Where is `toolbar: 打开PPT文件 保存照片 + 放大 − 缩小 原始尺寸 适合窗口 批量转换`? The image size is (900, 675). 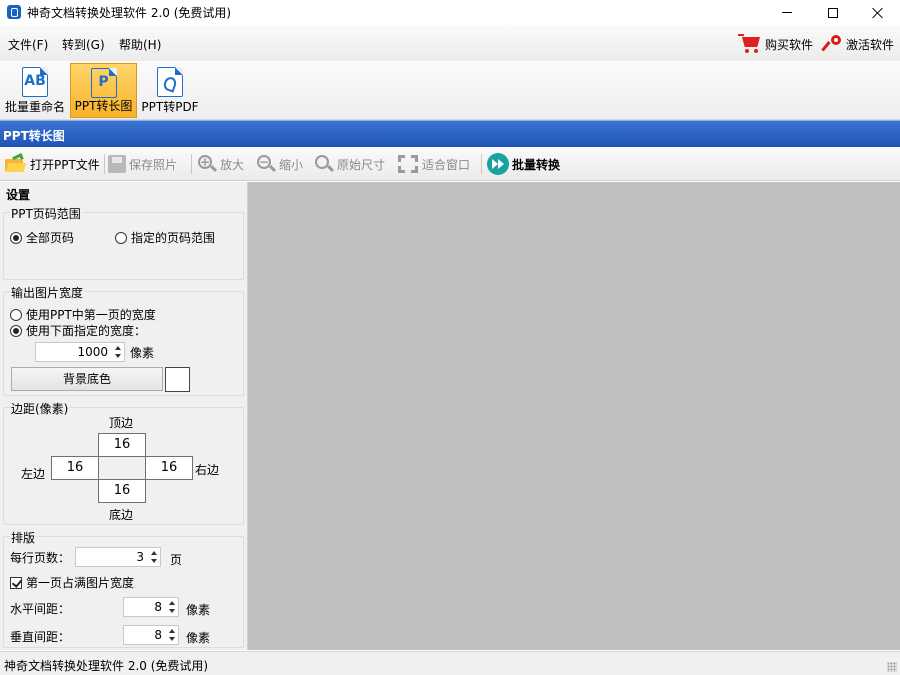 toolbar: 打开PPT文件 保存照片 + 放大 − 缩小 原始尺寸 适合窗口 批量转换 is located at coordinates (450, 164).